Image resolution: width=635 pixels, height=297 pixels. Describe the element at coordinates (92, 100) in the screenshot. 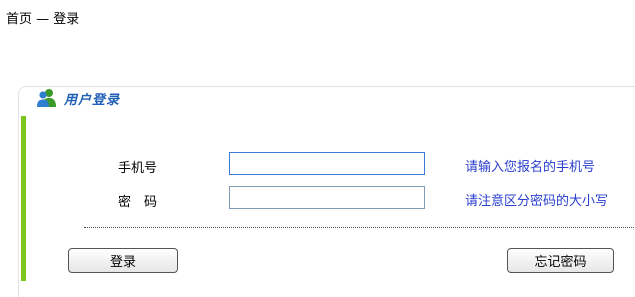

I see `panel-title: 用户登录` at that location.